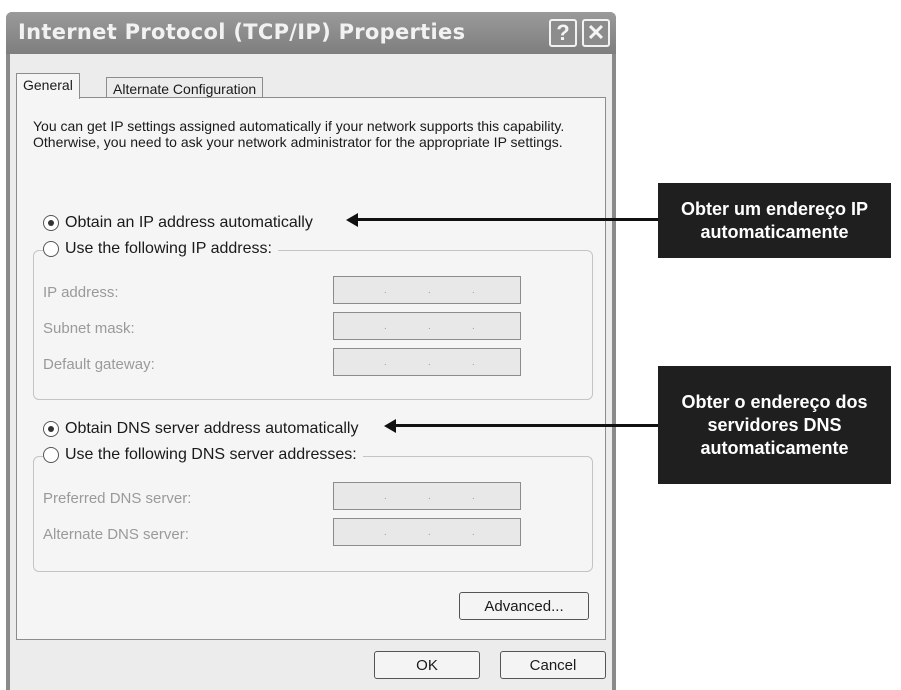 The width and height of the screenshot is (901, 690). Describe the element at coordinates (89, 328) in the screenshot. I see `subnet-mask-label: Subnet mask:` at that location.